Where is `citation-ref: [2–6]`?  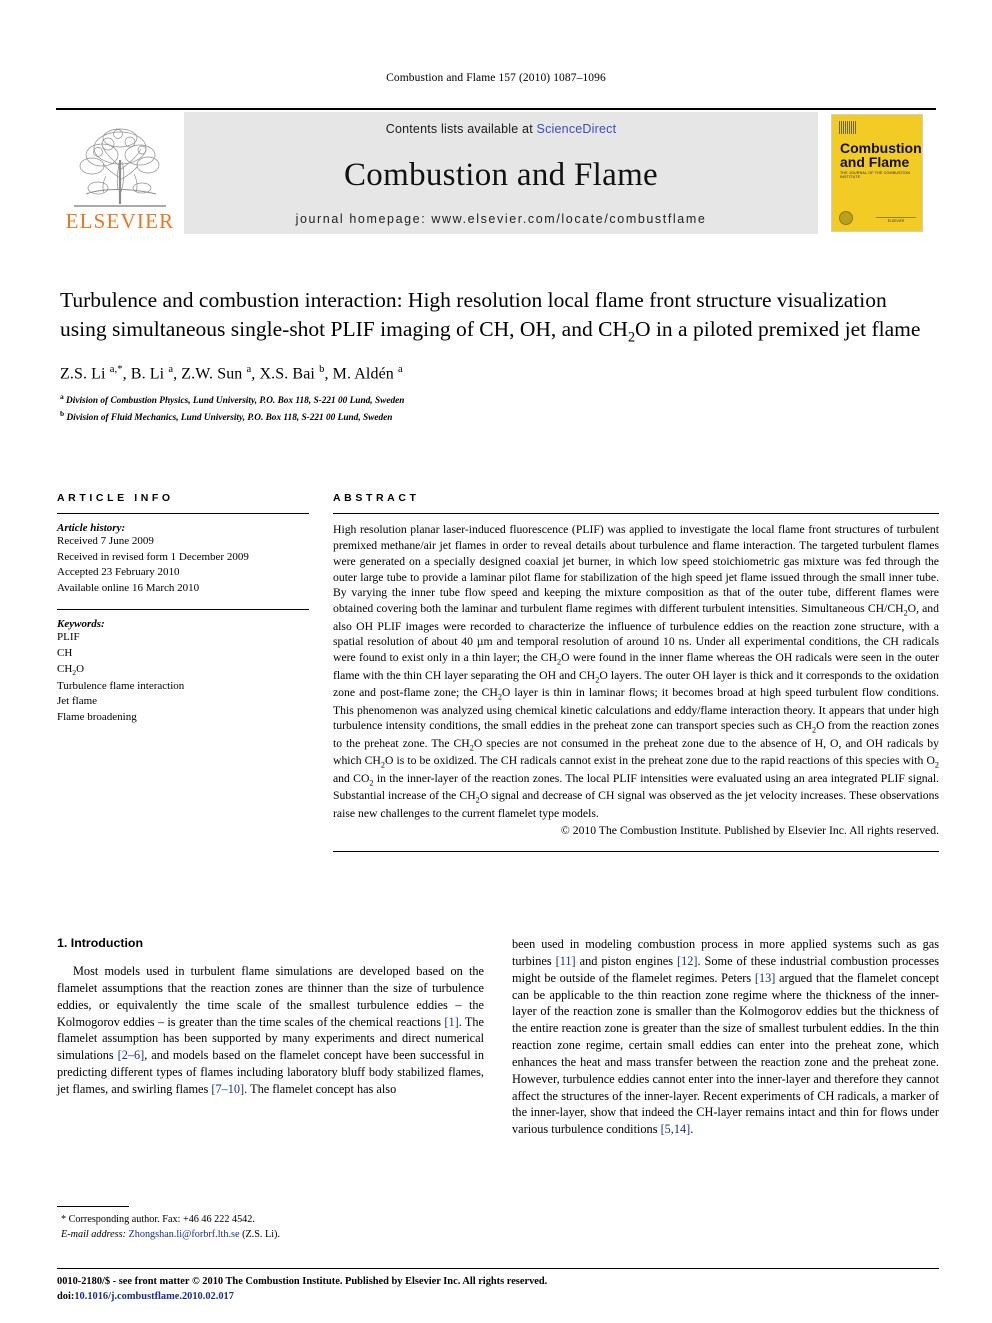 citation-ref: [2–6] is located at coordinates (131, 1055).